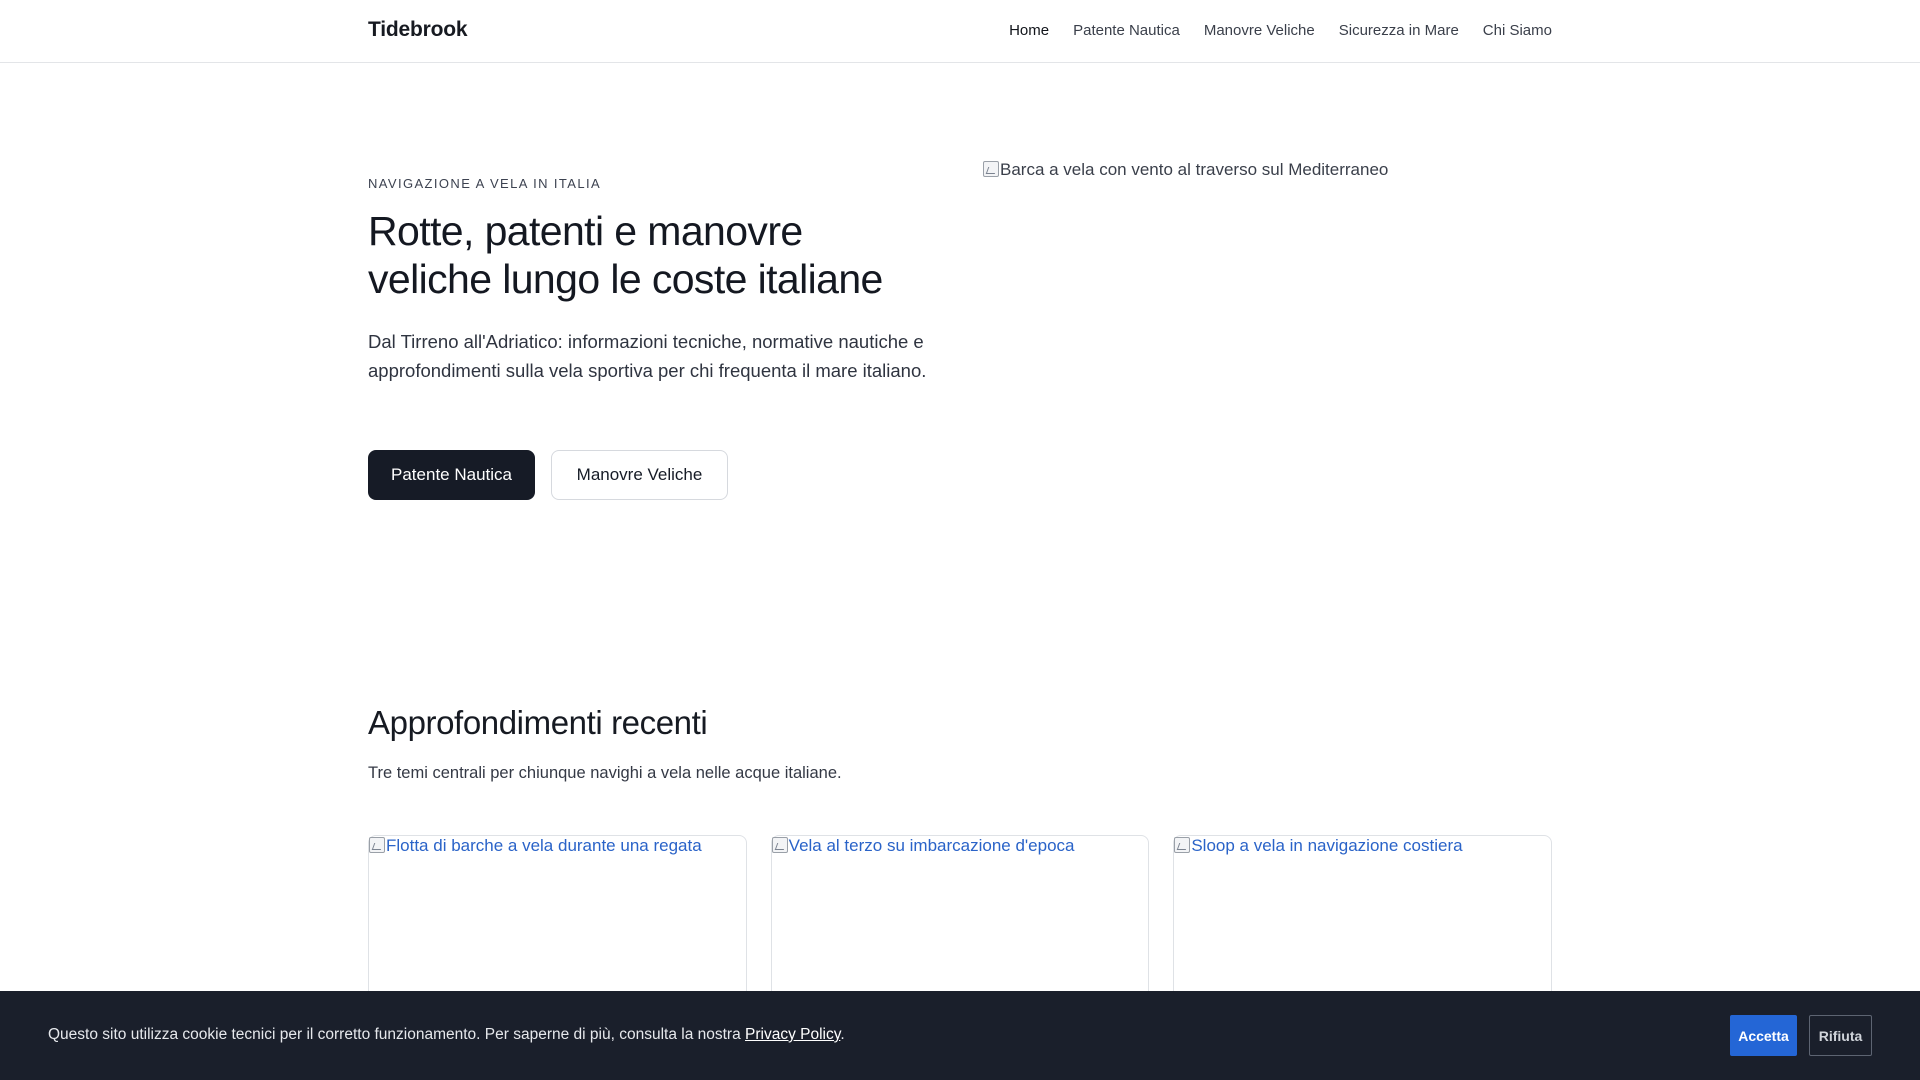  I want to click on nav-home: Home, so click(1029, 30).